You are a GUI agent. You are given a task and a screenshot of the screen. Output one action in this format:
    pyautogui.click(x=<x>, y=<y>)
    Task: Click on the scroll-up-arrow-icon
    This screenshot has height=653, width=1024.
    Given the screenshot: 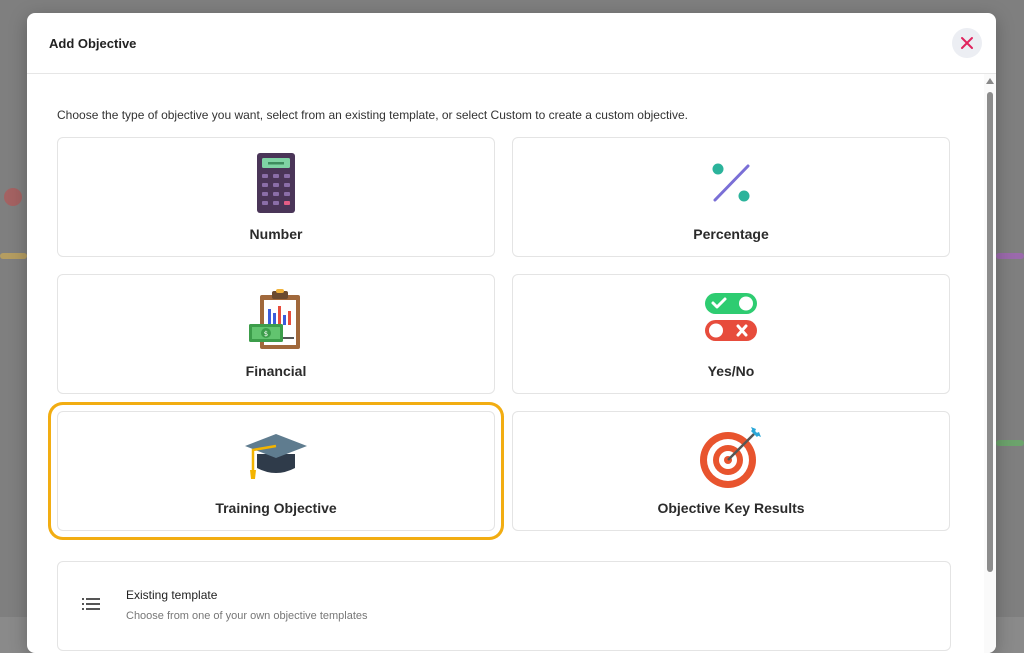 What is the action you would take?
    pyautogui.click(x=990, y=81)
    